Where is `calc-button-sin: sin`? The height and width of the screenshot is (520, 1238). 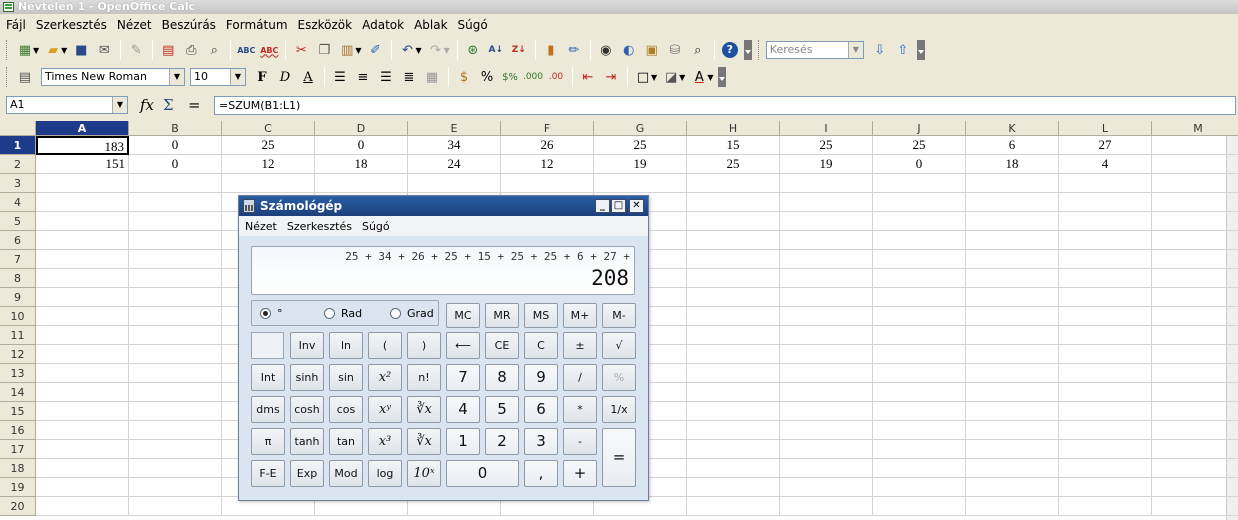
calc-button-sin: sin is located at coordinates (346, 377).